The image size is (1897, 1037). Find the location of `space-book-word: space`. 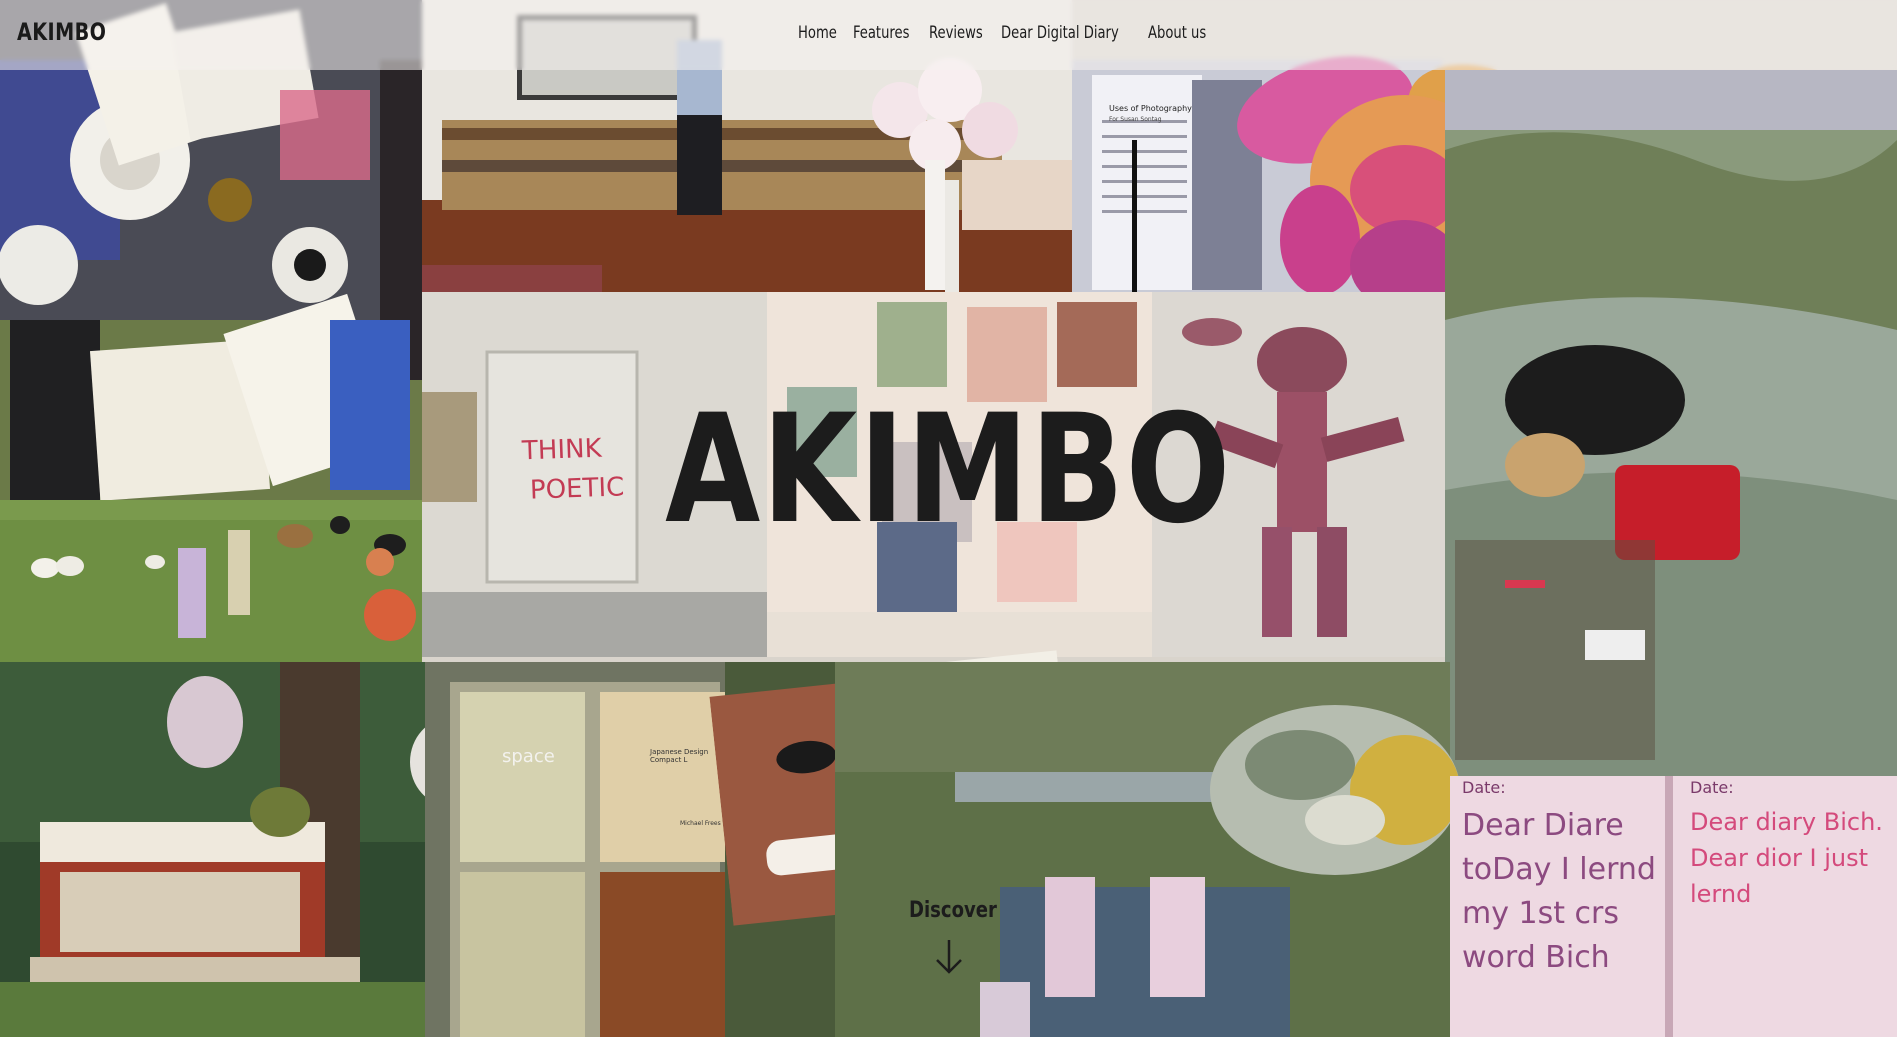

space-book-word: space is located at coordinates (528, 756).